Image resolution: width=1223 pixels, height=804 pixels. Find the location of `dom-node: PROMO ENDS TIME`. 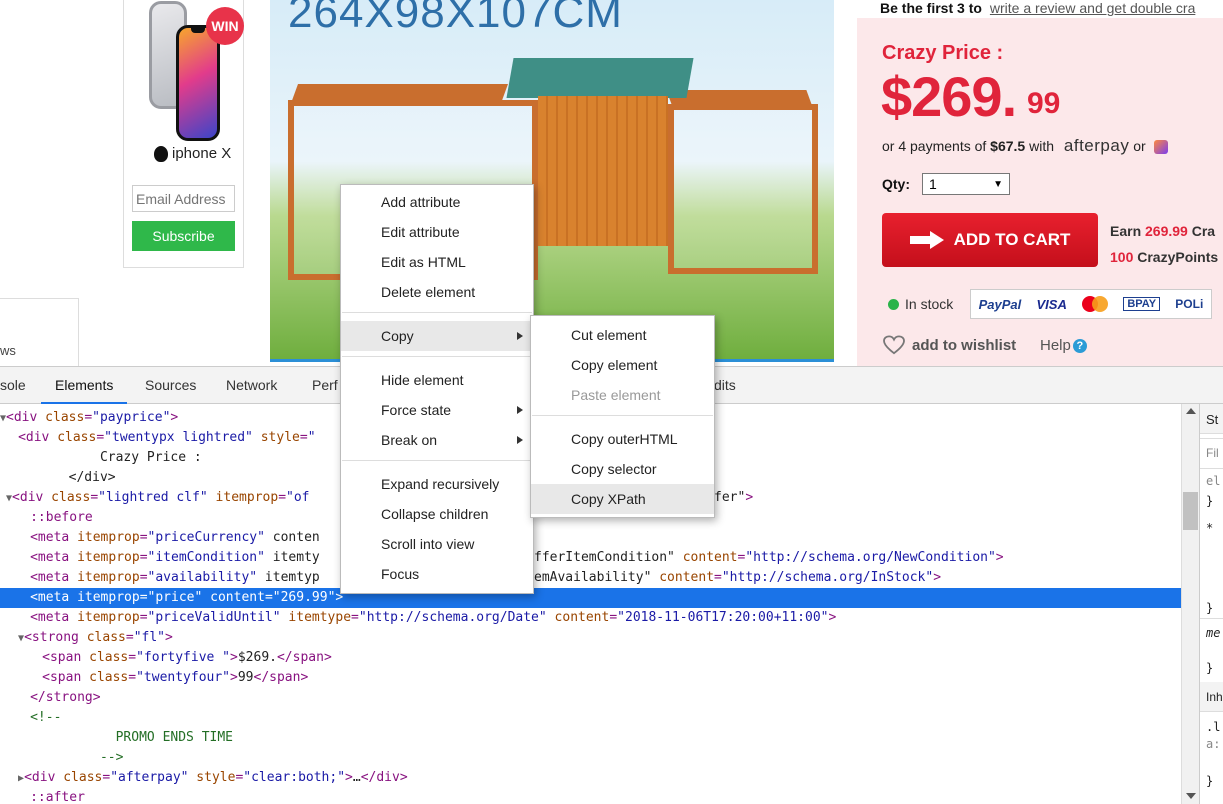

dom-node: PROMO ENDS TIME is located at coordinates (590, 738).